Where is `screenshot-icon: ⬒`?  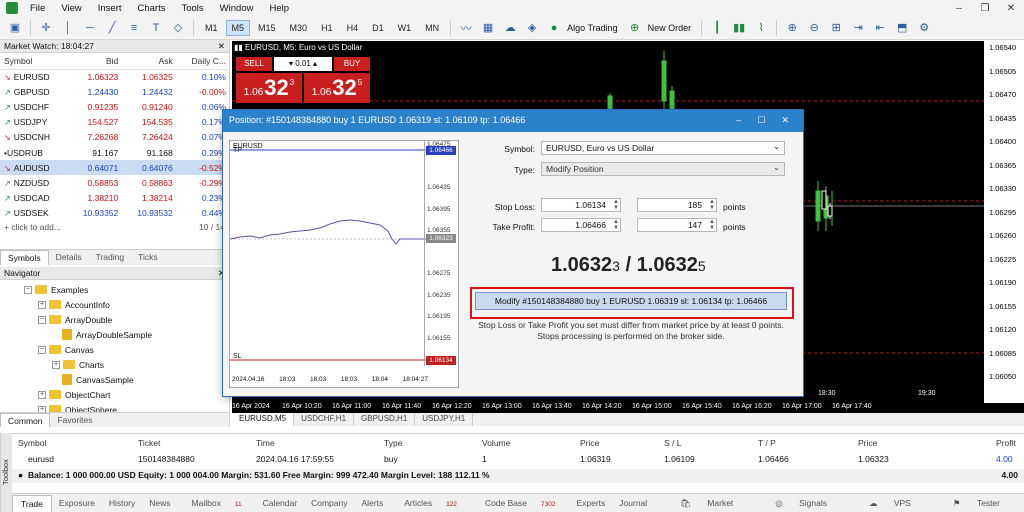
screenshot-icon: ⬒ is located at coordinates (902, 28).